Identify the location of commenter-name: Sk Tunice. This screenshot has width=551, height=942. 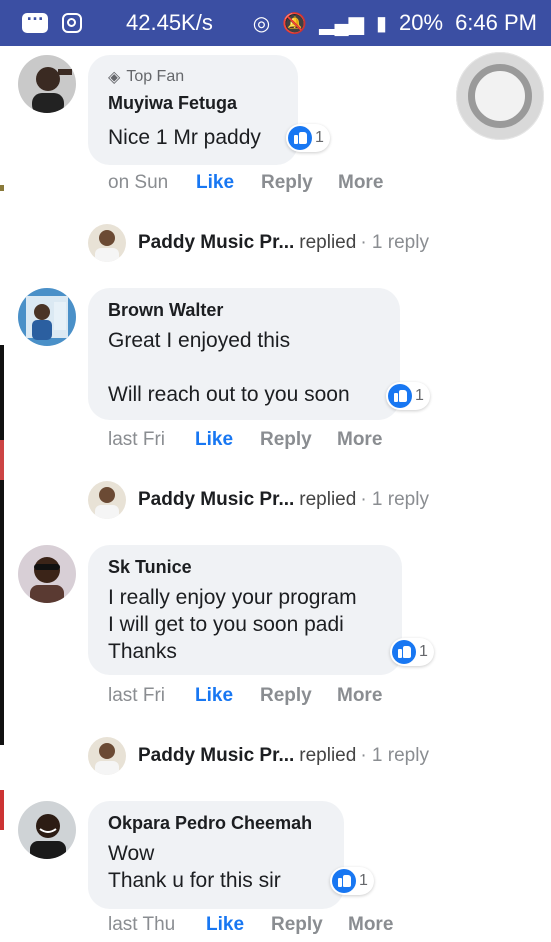
(245, 567).